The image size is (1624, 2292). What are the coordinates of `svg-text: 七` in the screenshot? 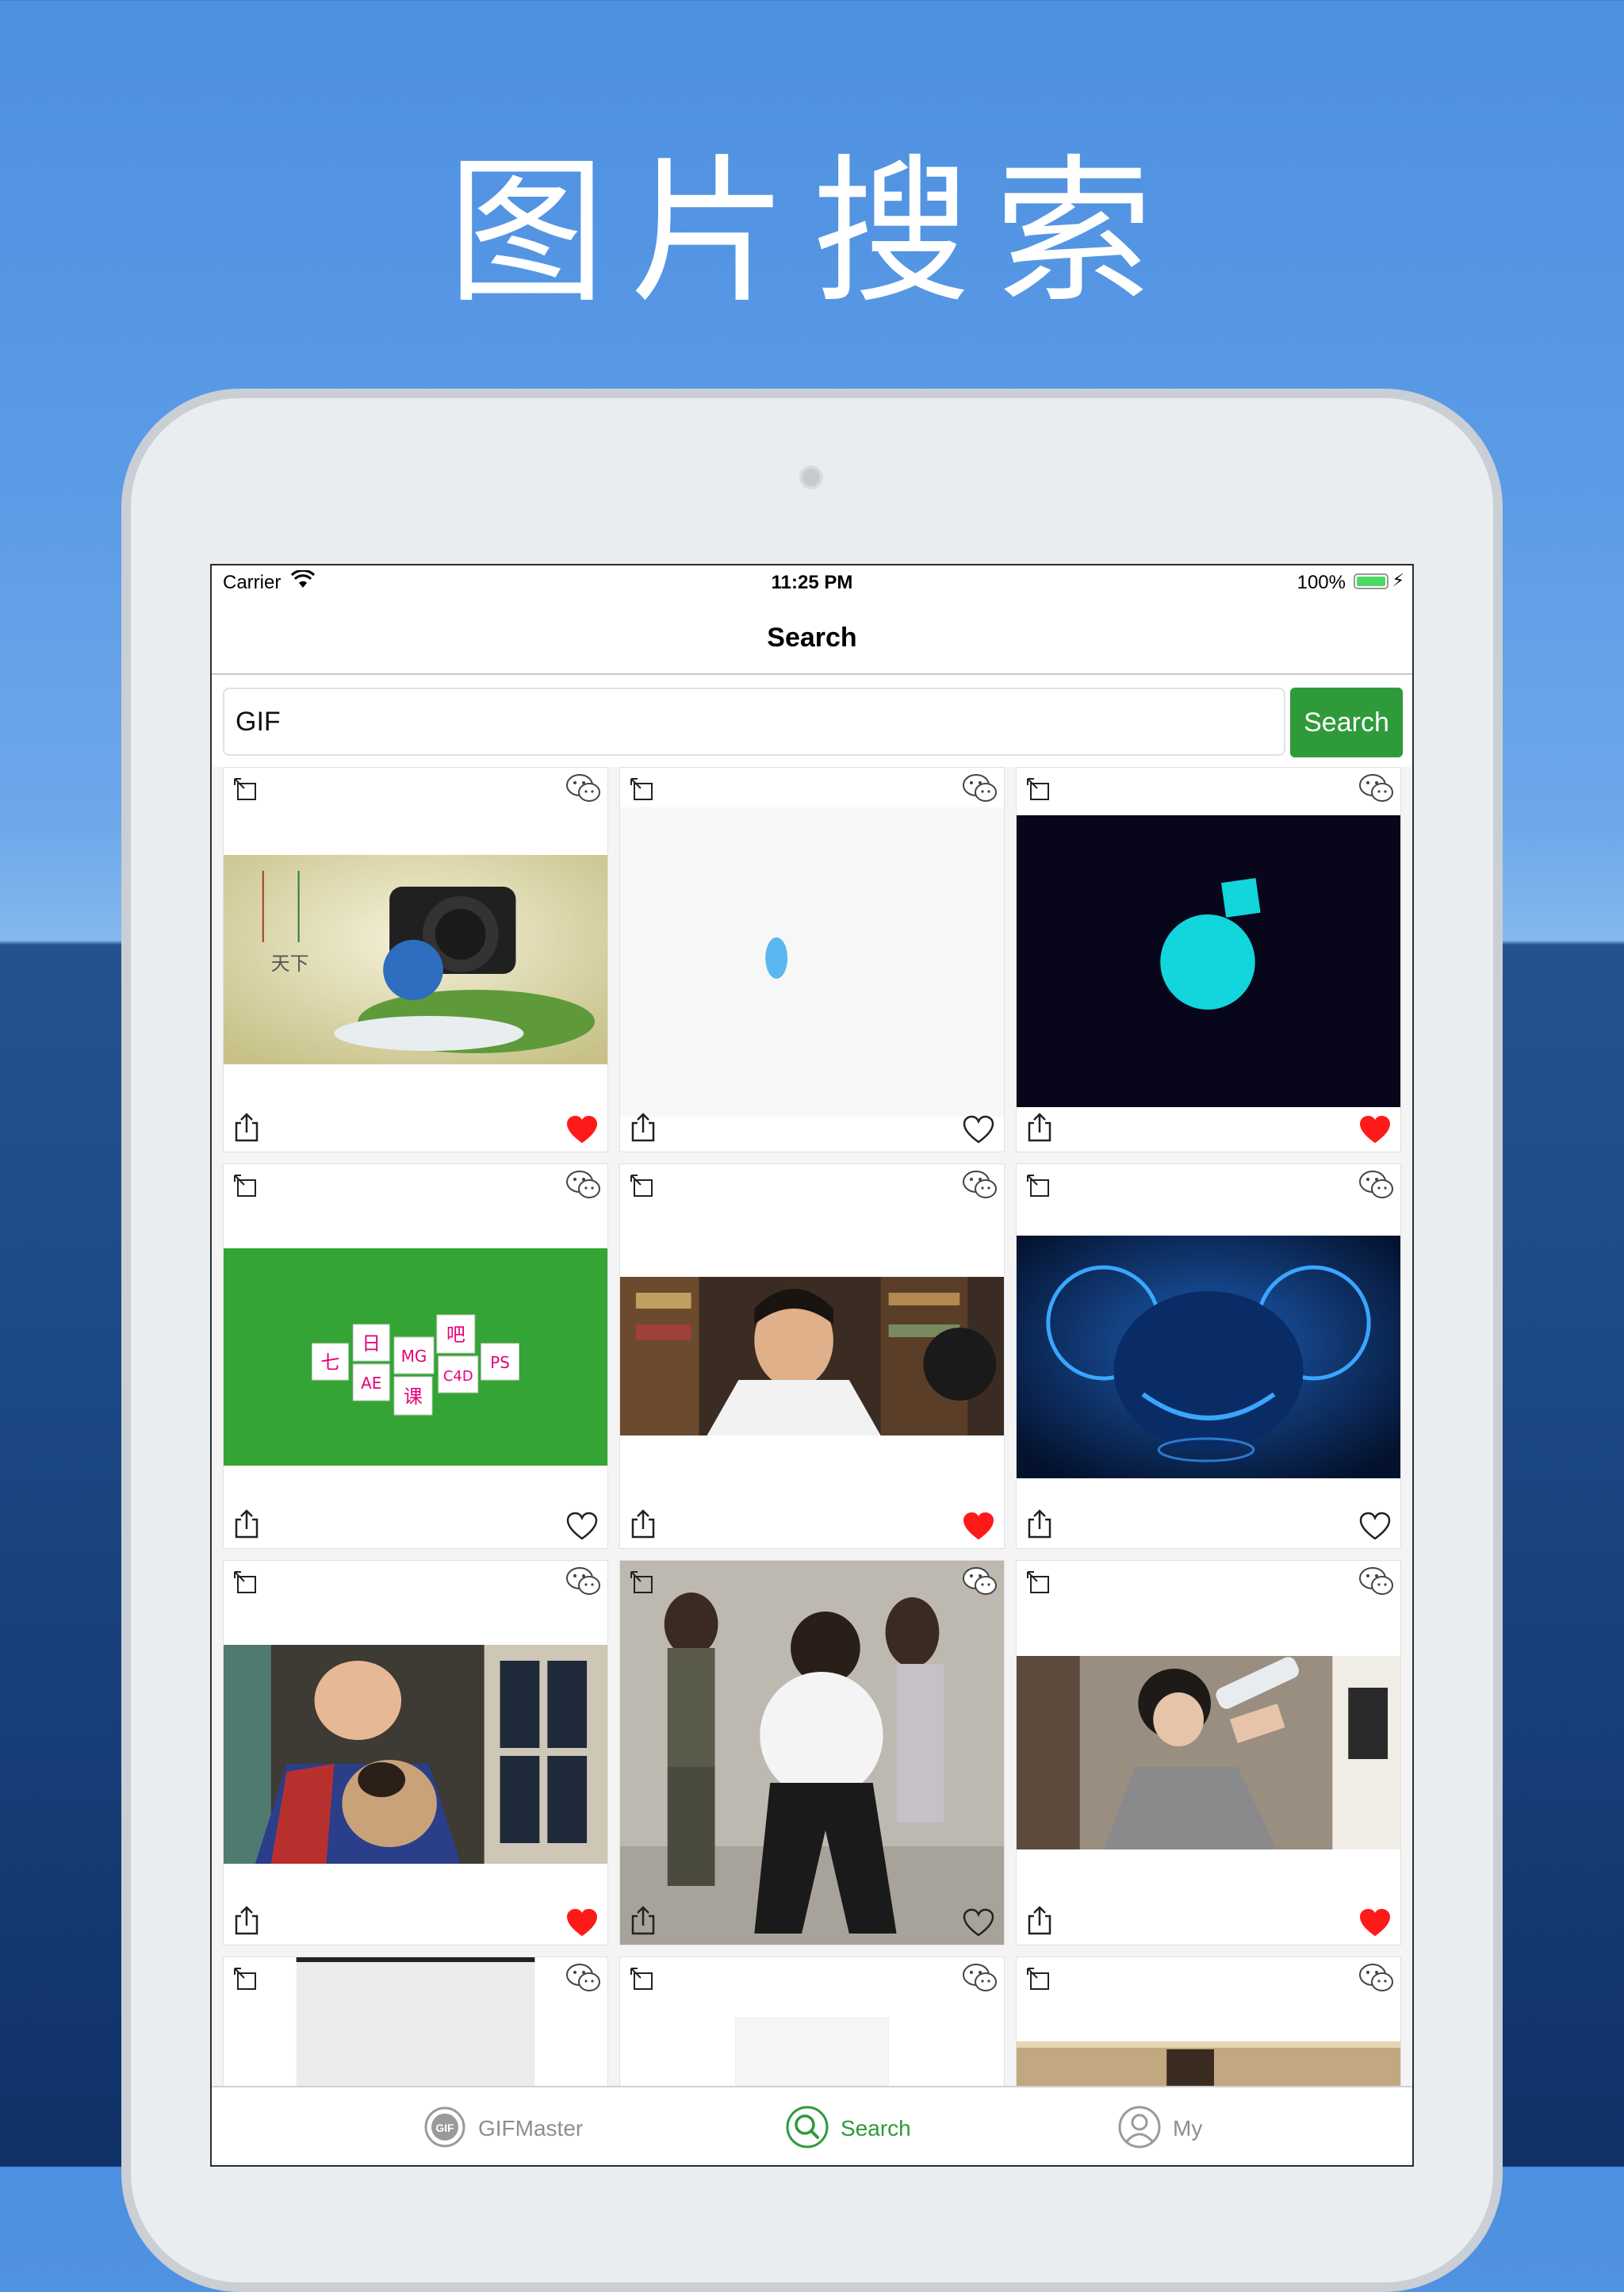 It's located at (330, 1363).